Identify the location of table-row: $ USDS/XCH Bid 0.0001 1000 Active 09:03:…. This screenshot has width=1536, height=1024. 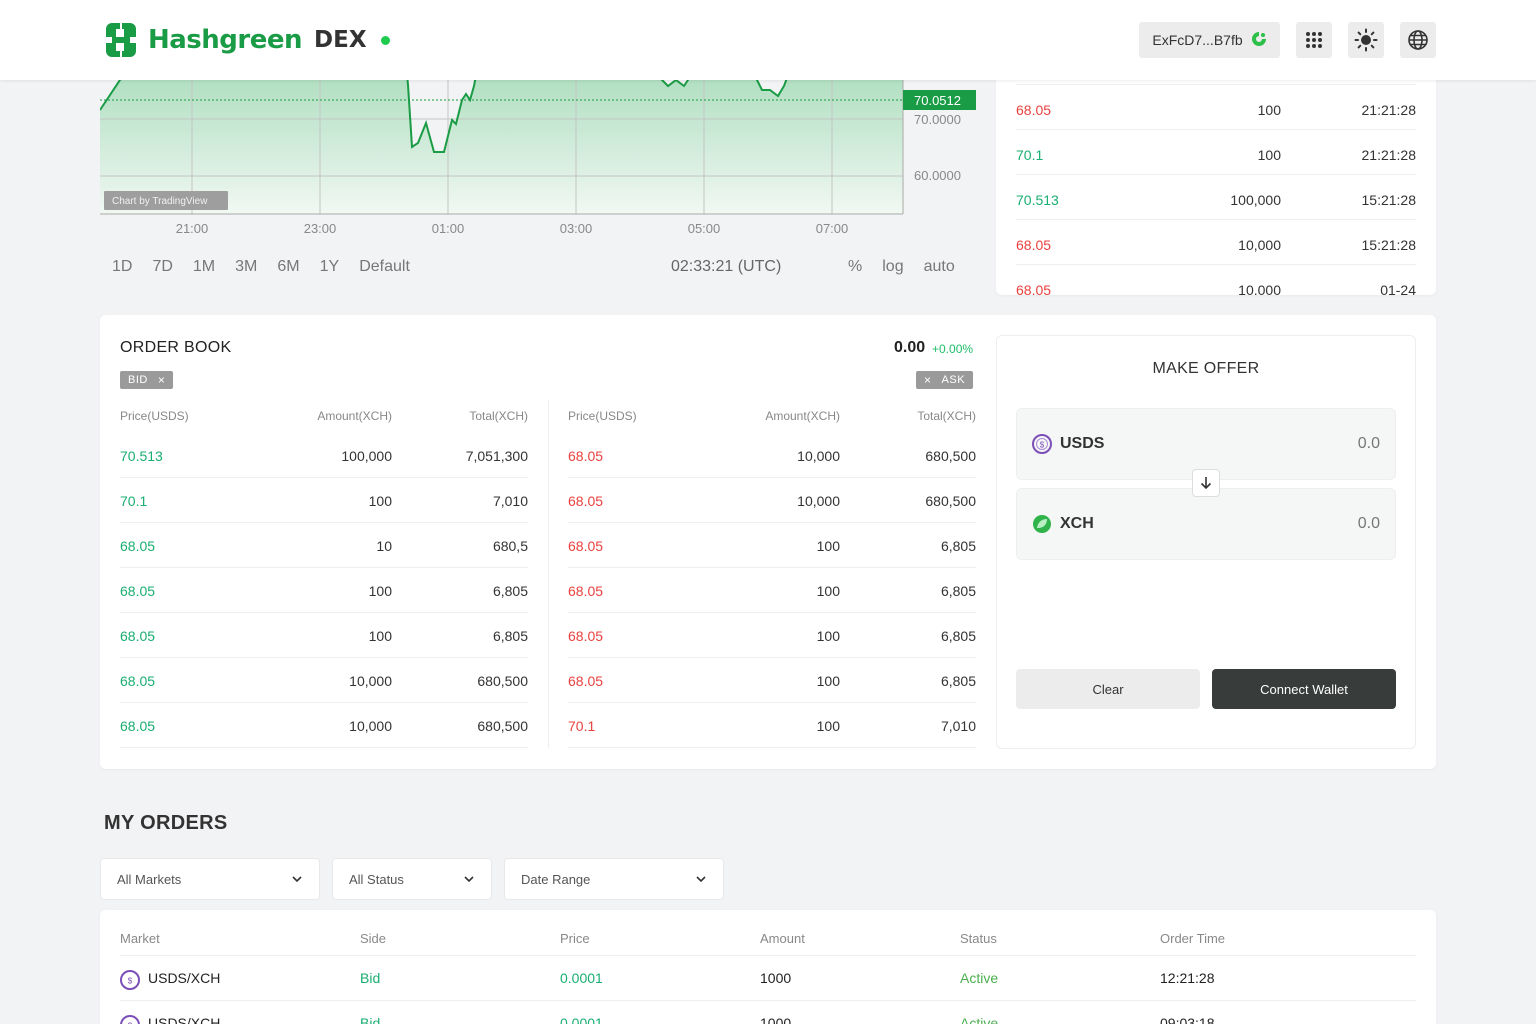
(768, 1012).